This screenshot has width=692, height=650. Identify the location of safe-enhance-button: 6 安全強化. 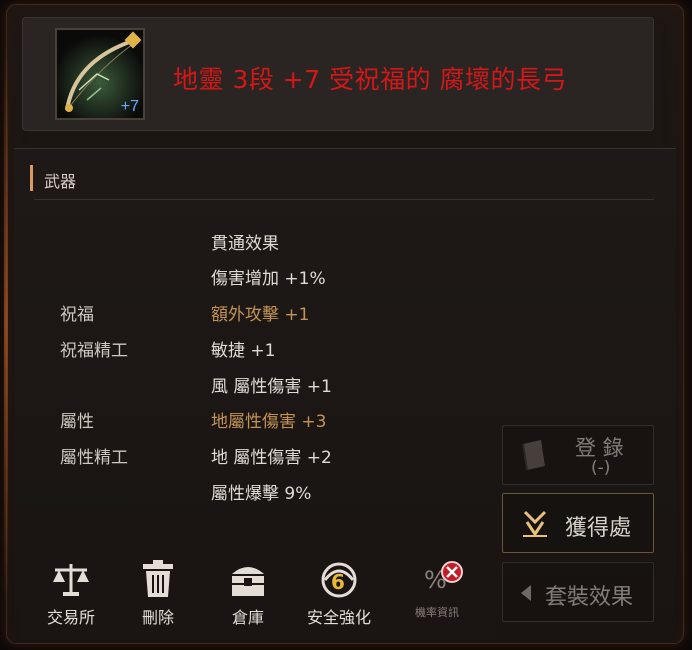
(339, 594).